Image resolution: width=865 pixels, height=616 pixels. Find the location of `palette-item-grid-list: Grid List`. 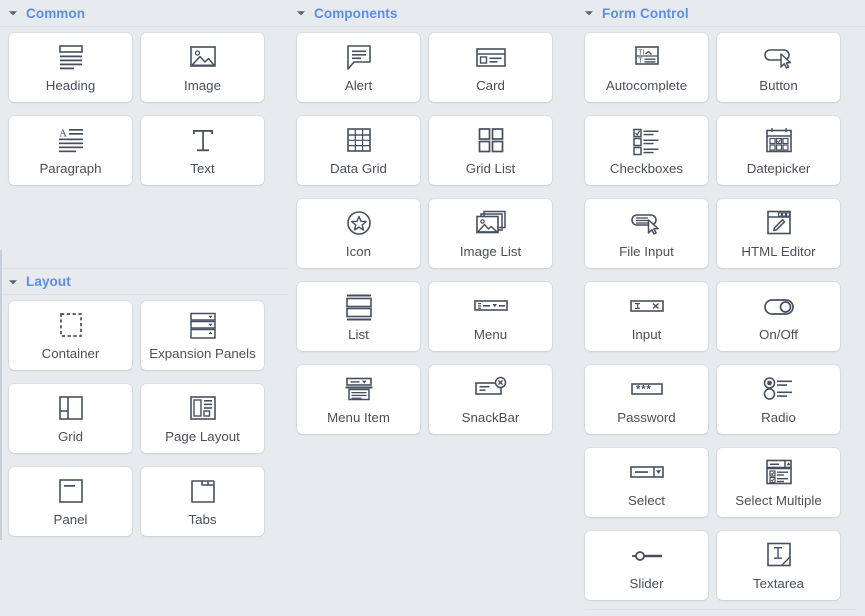

palette-item-grid-list: Grid List is located at coordinates (490, 150).